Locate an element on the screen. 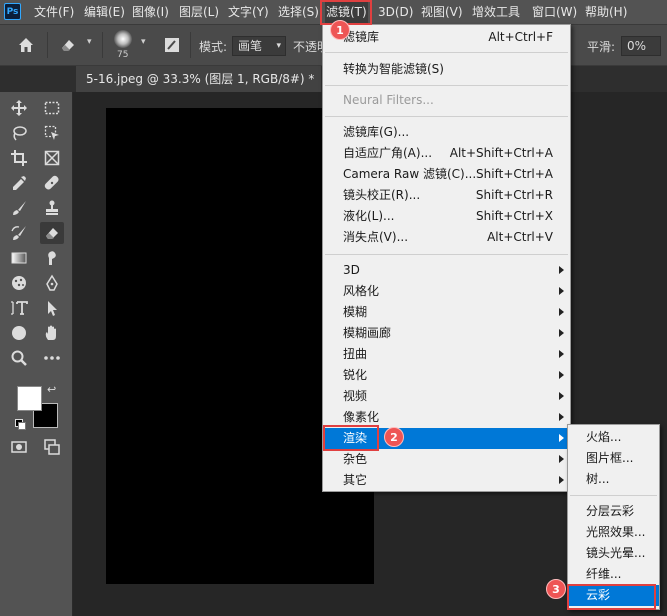 The height and width of the screenshot is (616, 667). menu-item-render: 渲染 is located at coordinates (446, 438).